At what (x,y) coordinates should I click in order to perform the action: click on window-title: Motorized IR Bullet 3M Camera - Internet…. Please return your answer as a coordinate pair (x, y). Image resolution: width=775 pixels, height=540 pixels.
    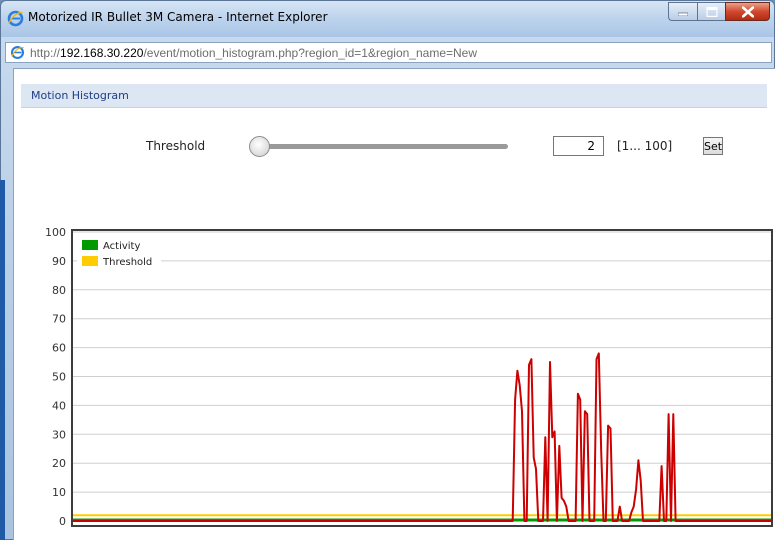
    Looking at the image, I should click on (178, 17).